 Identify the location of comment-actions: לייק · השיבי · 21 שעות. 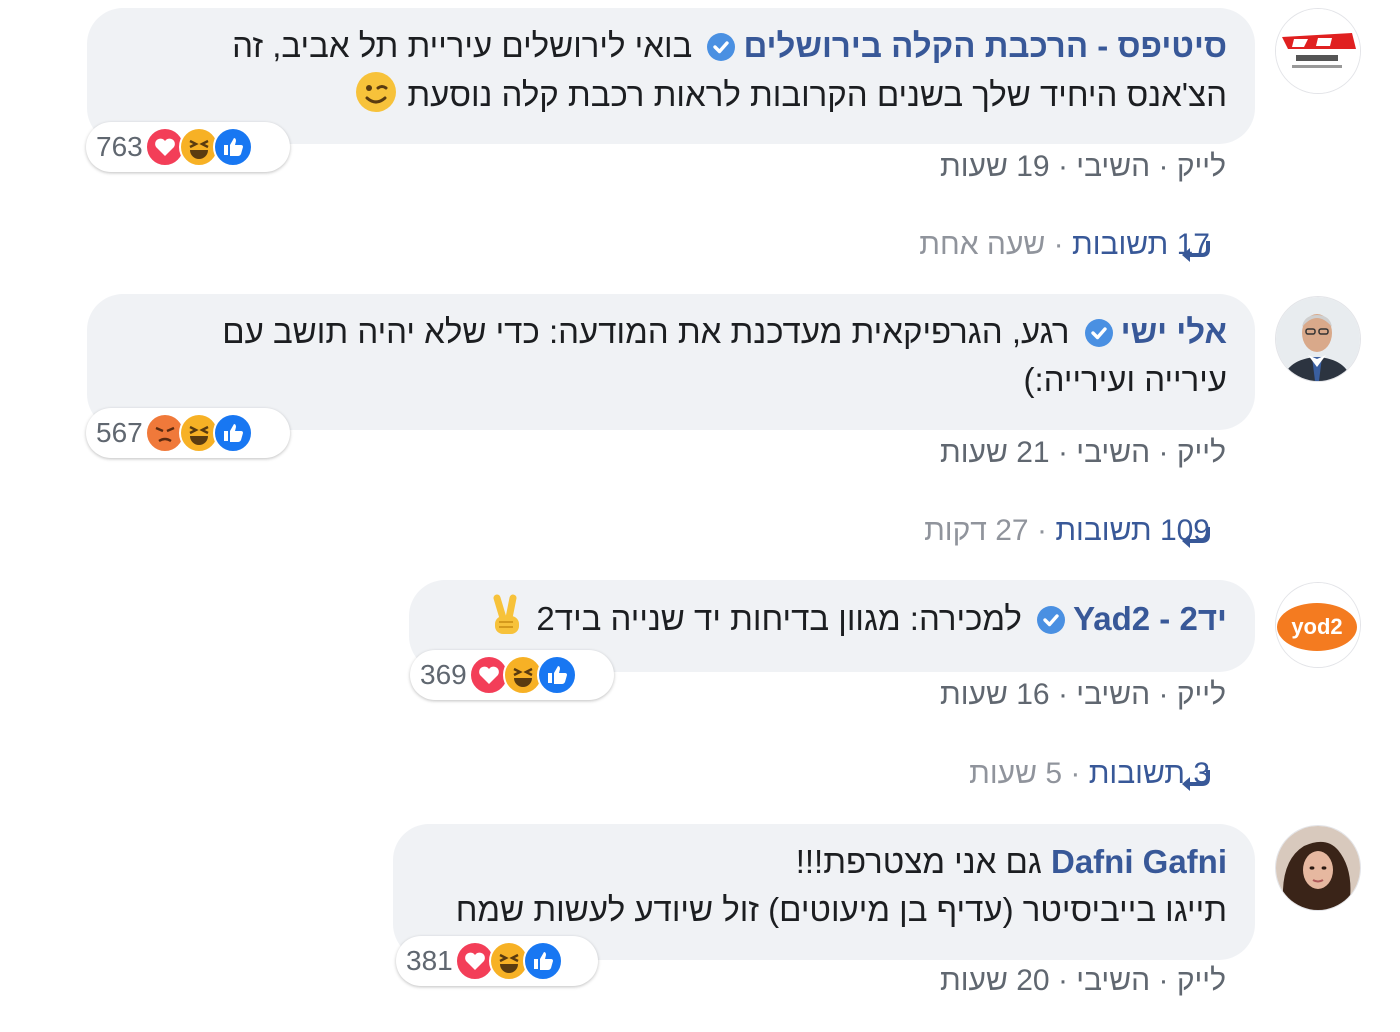
(1083, 453).